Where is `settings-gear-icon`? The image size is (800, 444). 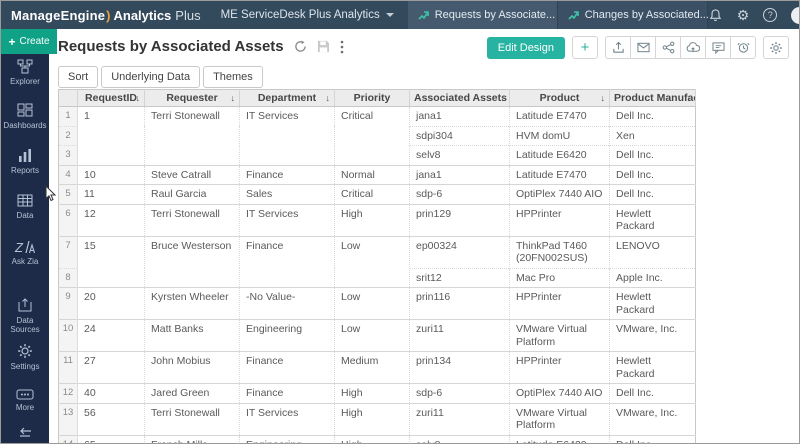
settings-gear-icon is located at coordinates (25, 351).